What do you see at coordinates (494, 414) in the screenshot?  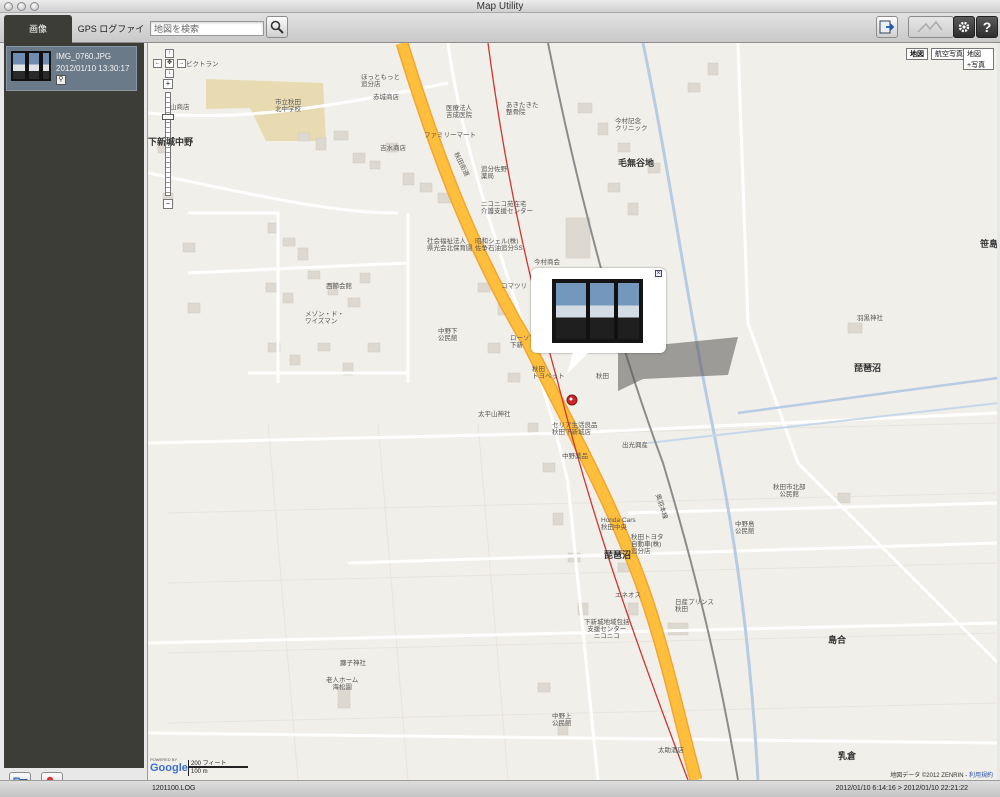 I see `map-label: 太平山神社` at bounding box center [494, 414].